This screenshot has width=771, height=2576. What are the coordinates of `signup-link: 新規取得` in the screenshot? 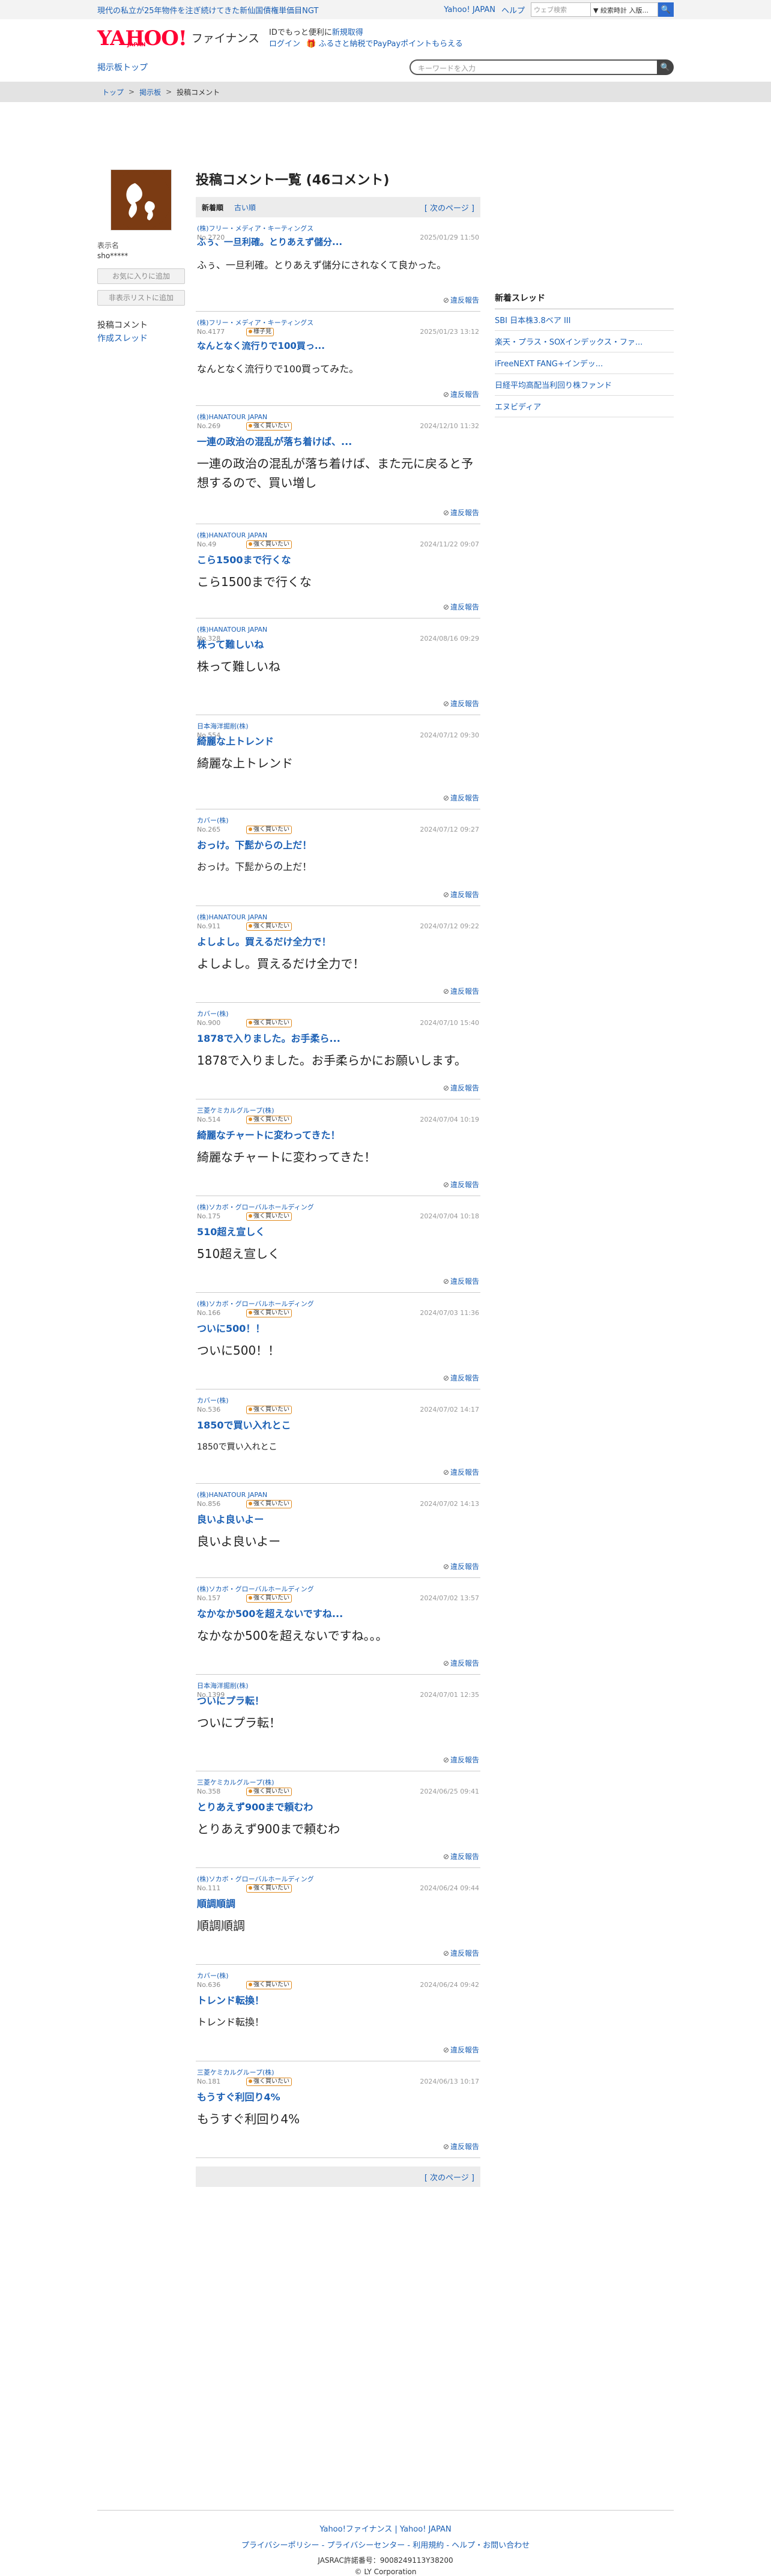 It's located at (348, 32).